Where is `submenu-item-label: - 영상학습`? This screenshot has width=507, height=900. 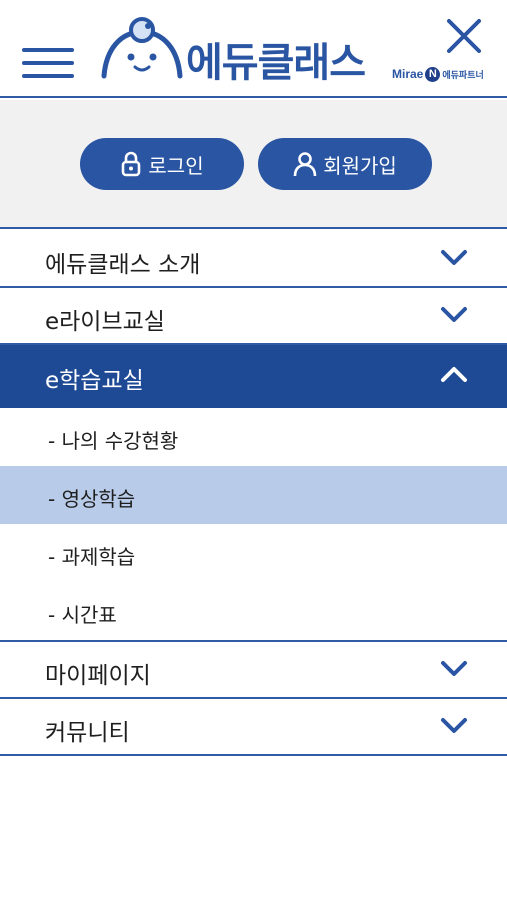 submenu-item-label: - 영상학습 is located at coordinates (92, 499).